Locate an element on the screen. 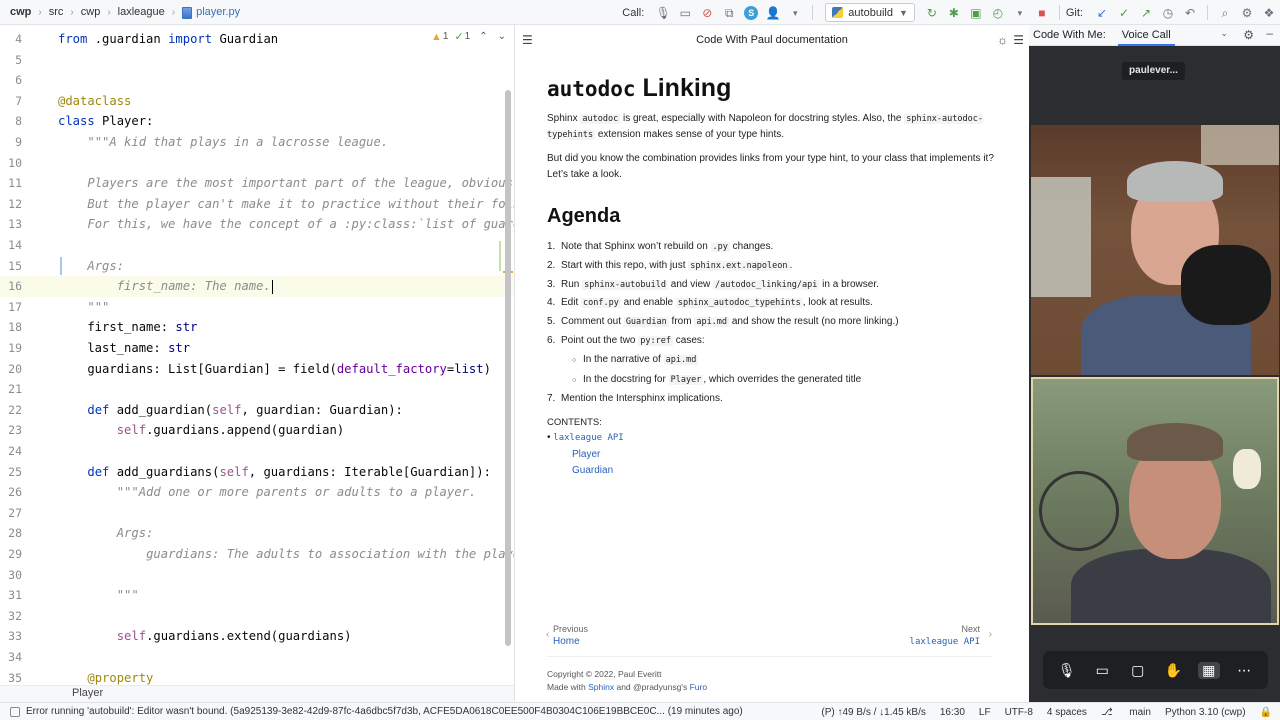 The image size is (1280, 720). toc-icon: ☰ is located at coordinates (1018, 40).